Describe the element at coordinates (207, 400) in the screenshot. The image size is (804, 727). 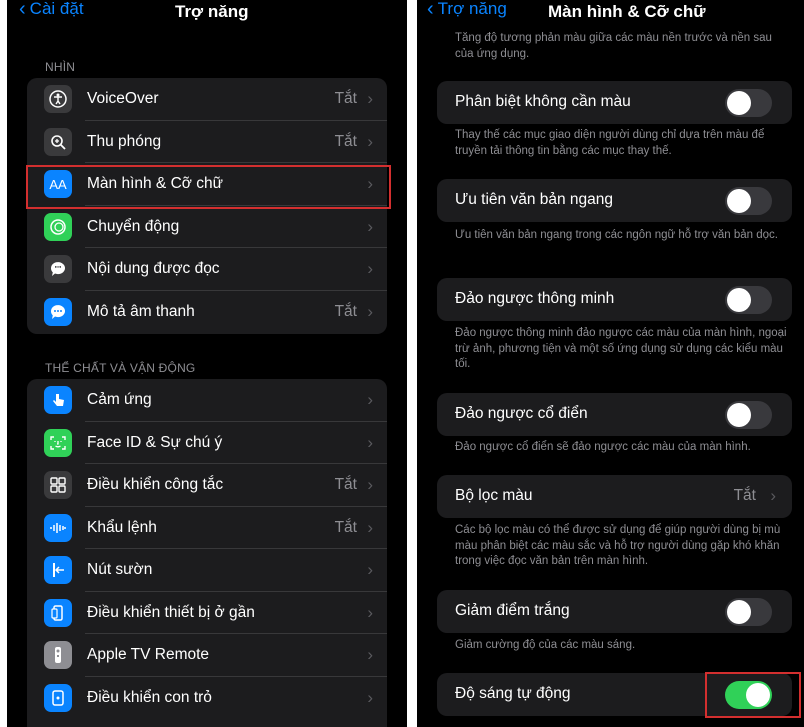
I see `row-touch: Cảm ứng ›` at that location.